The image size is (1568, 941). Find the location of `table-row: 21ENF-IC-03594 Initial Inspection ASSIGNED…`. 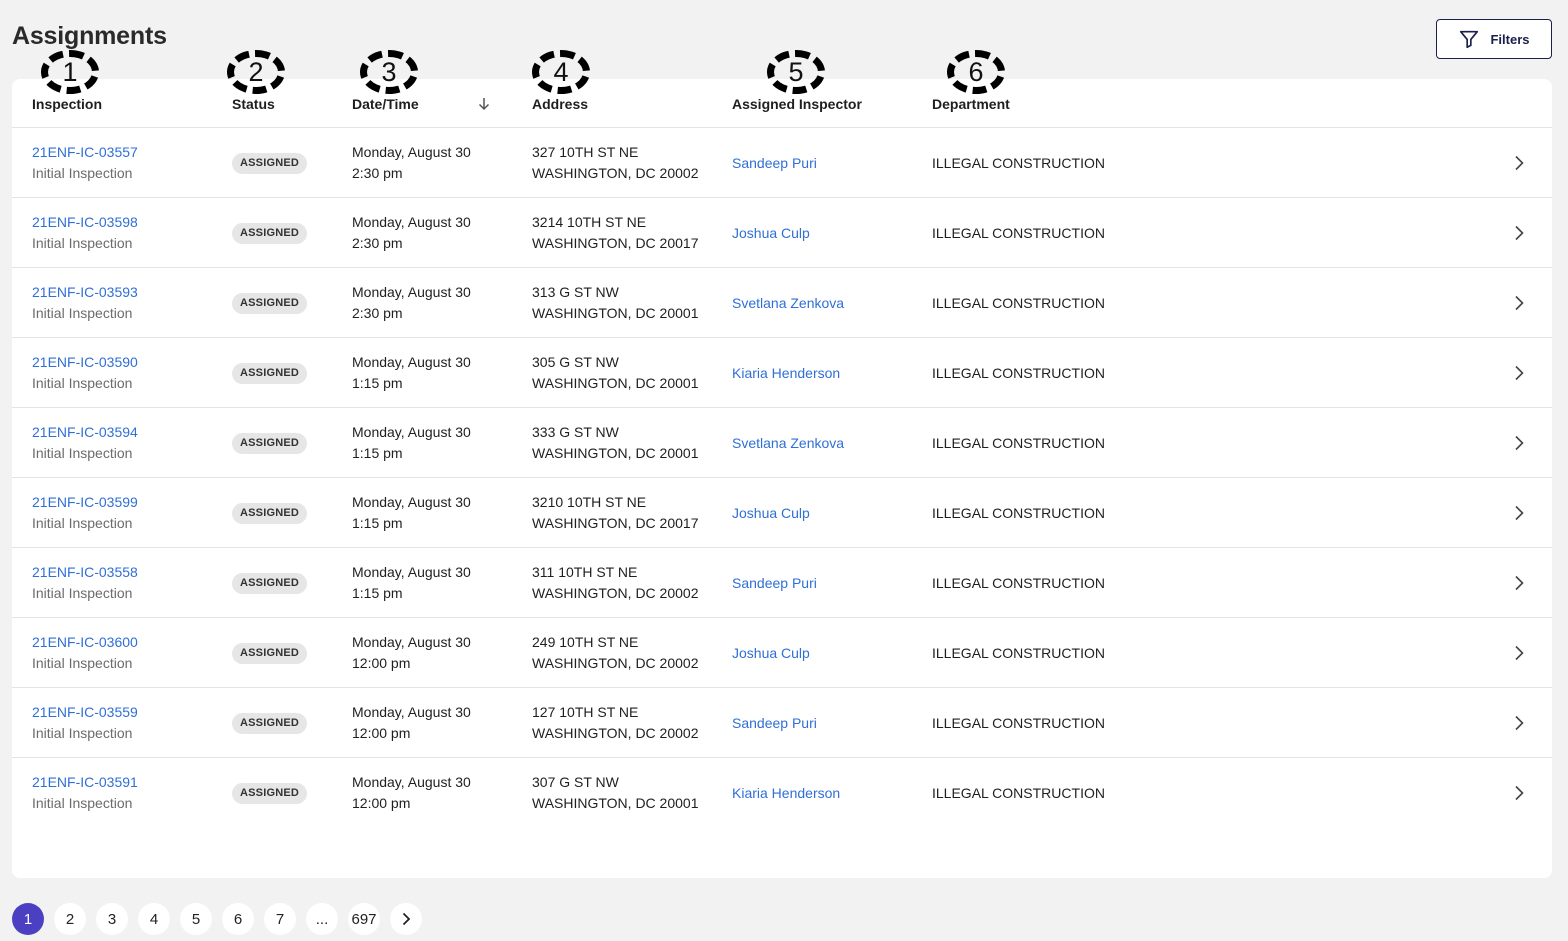

table-row: 21ENF-IC-03594 Initial Inspection ASSIGNED… is located at coordinates (782, 443).